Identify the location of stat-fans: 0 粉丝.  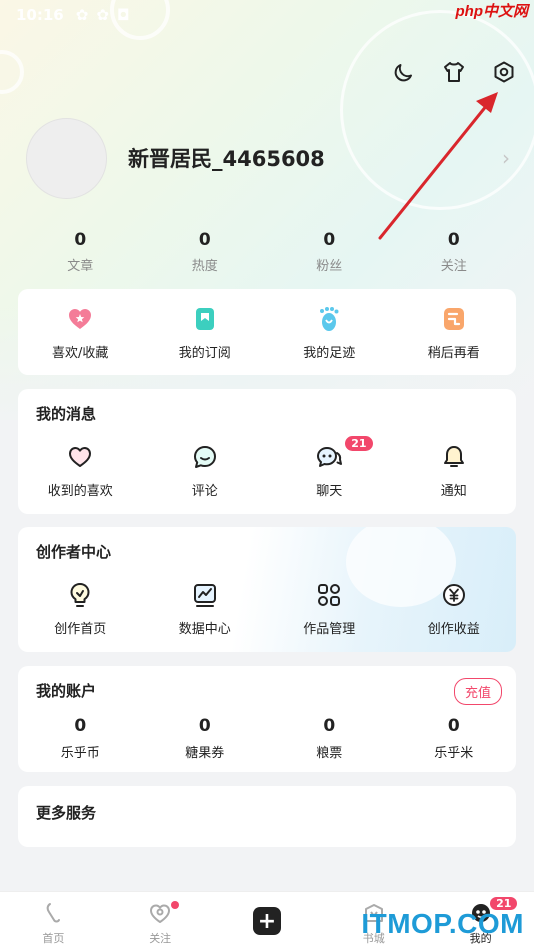
(329, 252).